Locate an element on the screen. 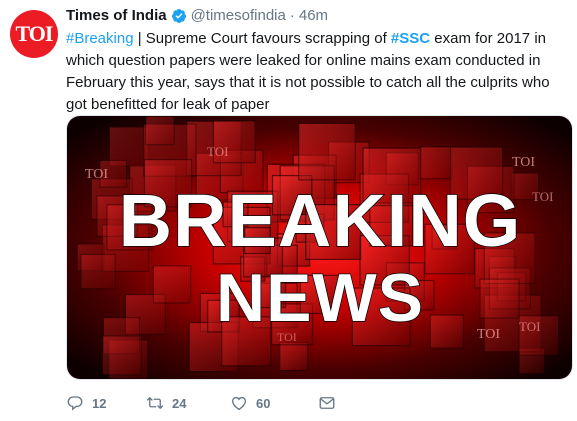  retweet-count: 24 is located at coordinates (179, 403).